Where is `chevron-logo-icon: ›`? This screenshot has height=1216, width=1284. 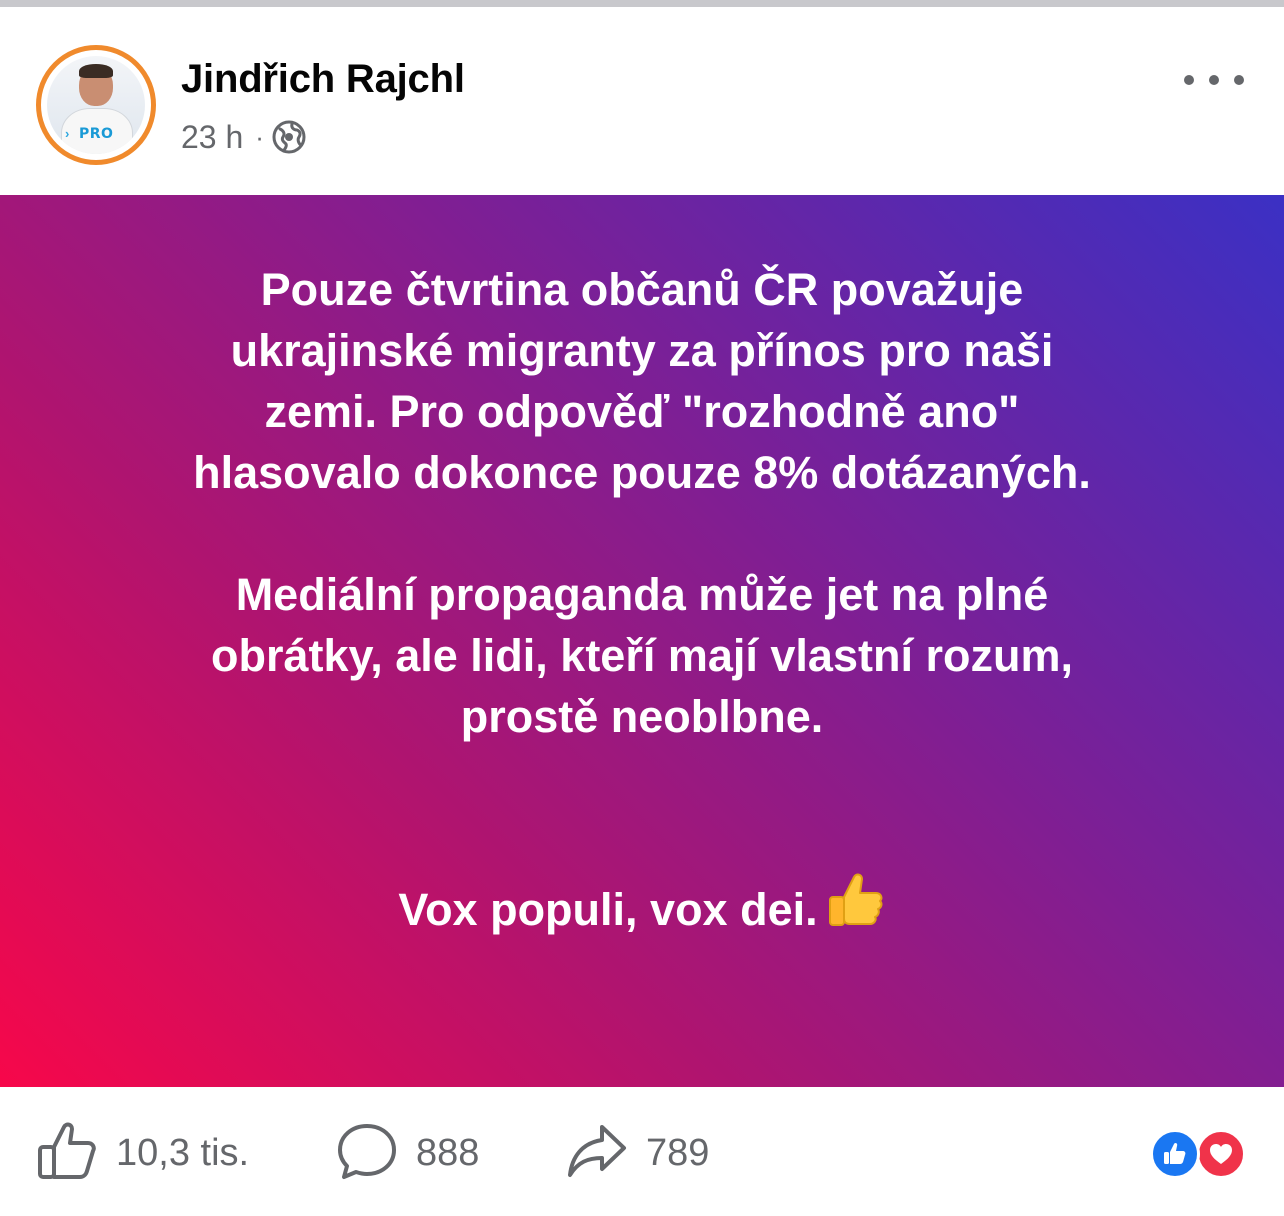
chevron-logo-icon: › is located at coordinates (67, 133).